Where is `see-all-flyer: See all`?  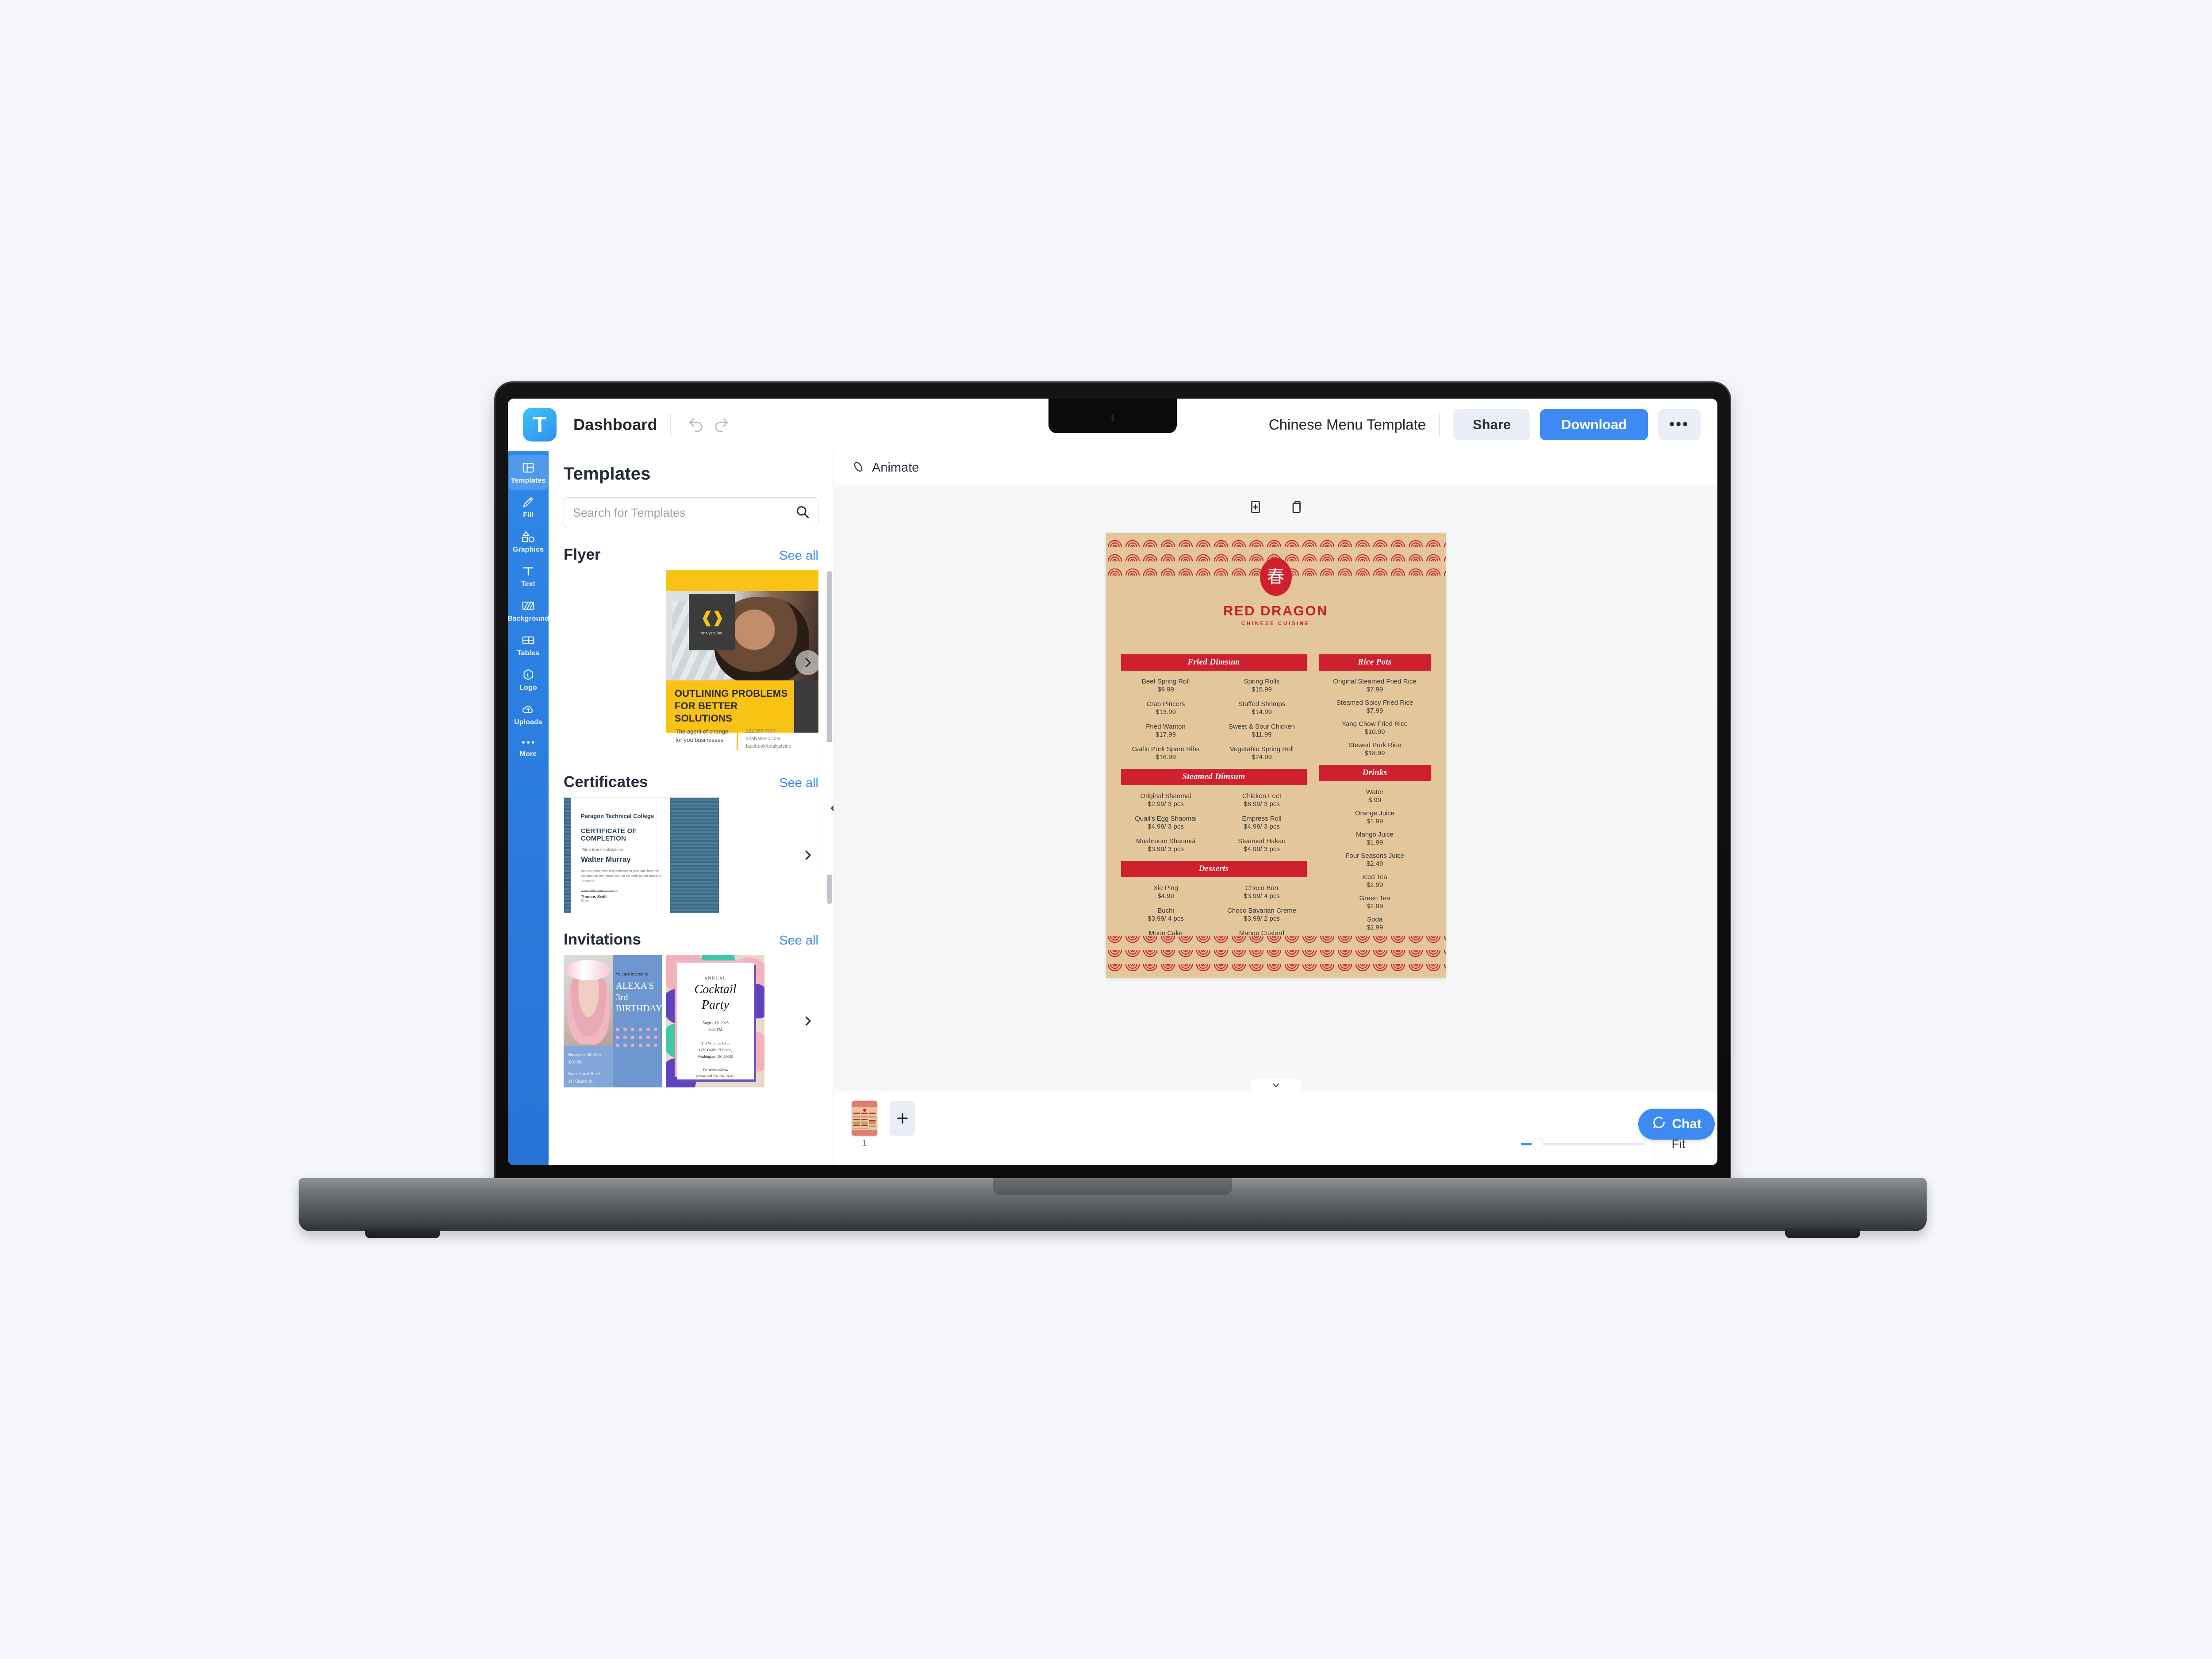 see-all-flyer: See all is located at coordinates (799, 556).